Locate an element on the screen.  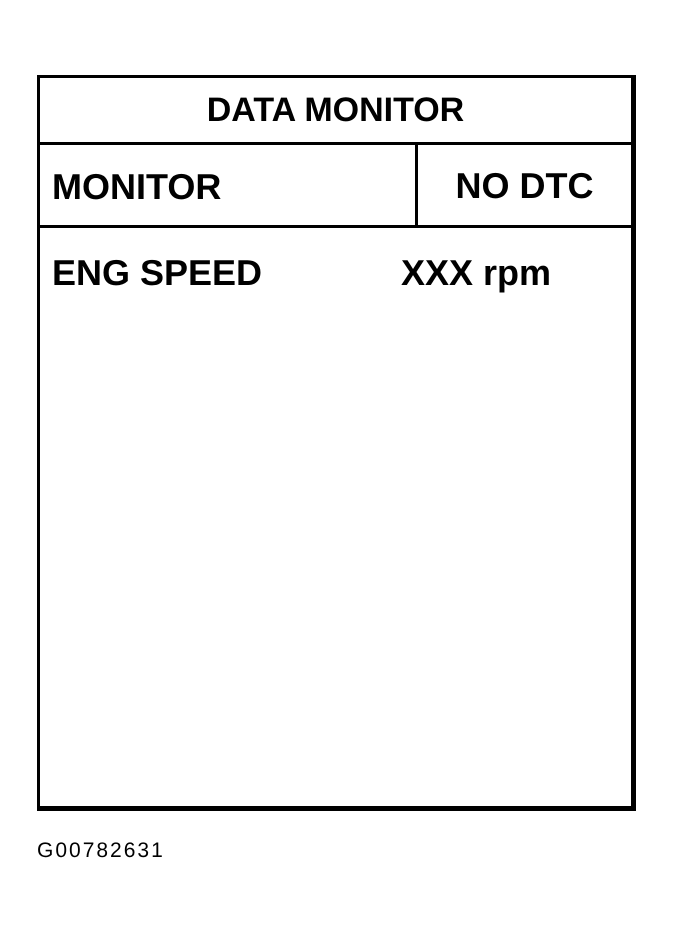
status-text: NO DTC is located at coordinates (525, 186).